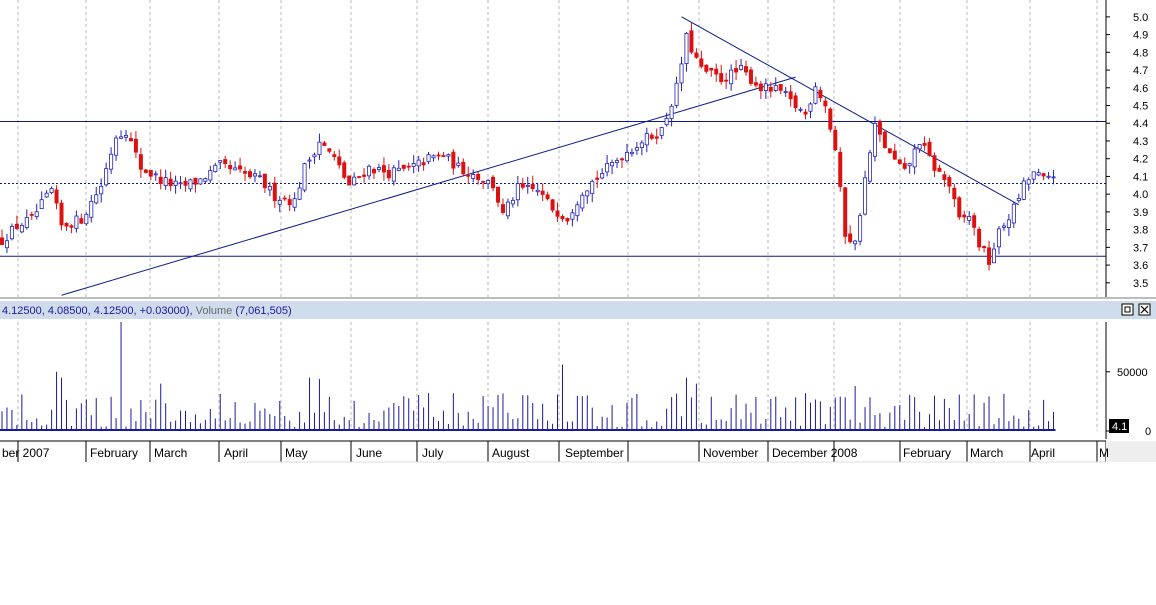  I want to click on price-tick-label: 3.7, so click(1140, 248).